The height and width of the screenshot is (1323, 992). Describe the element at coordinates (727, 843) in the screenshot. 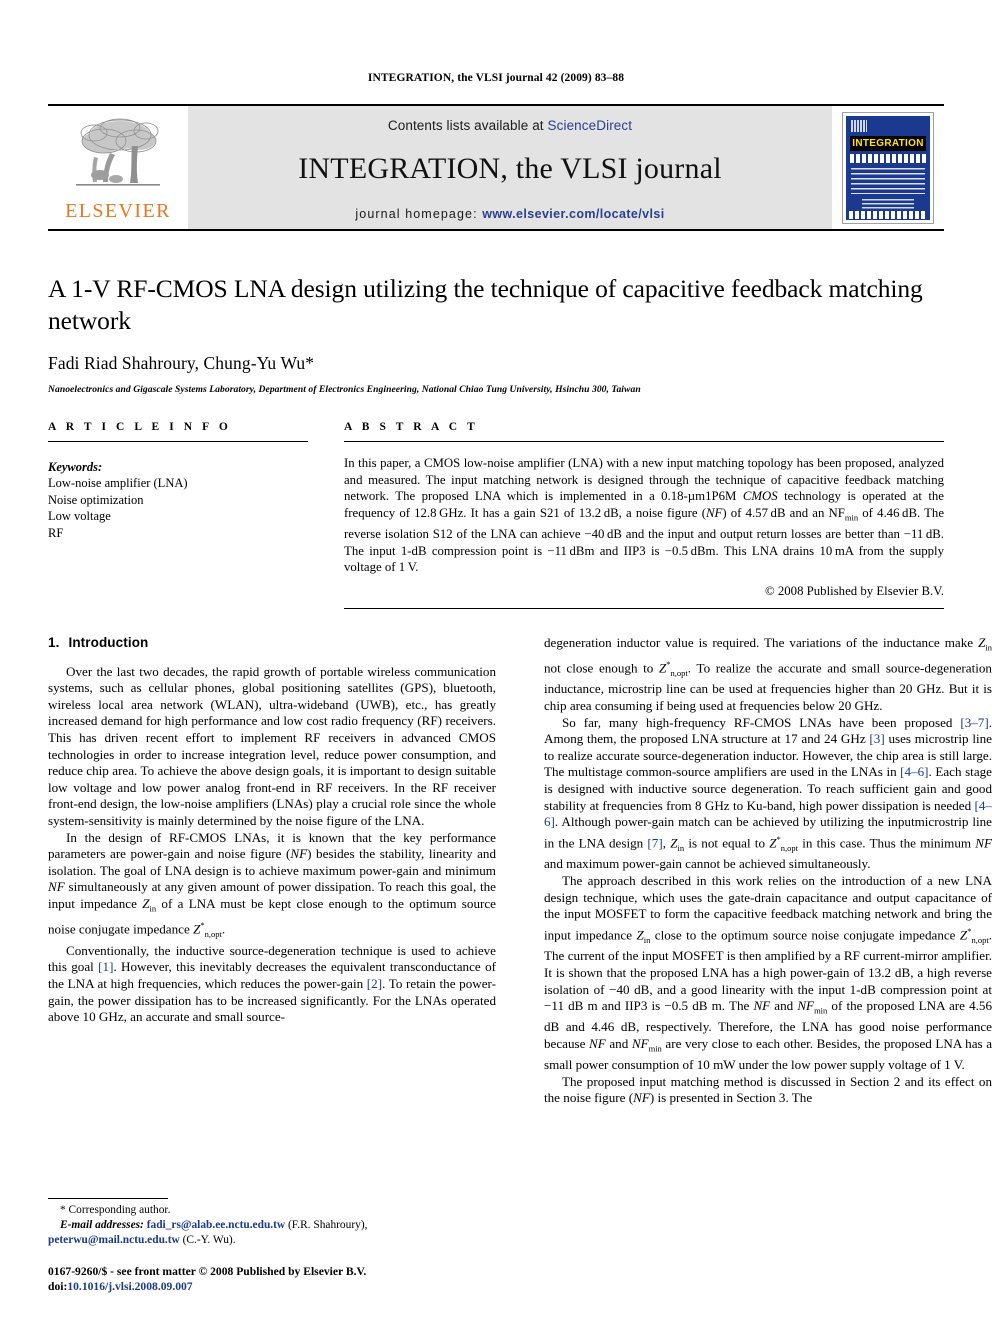

I see `text-run: is not equal to` at that location.